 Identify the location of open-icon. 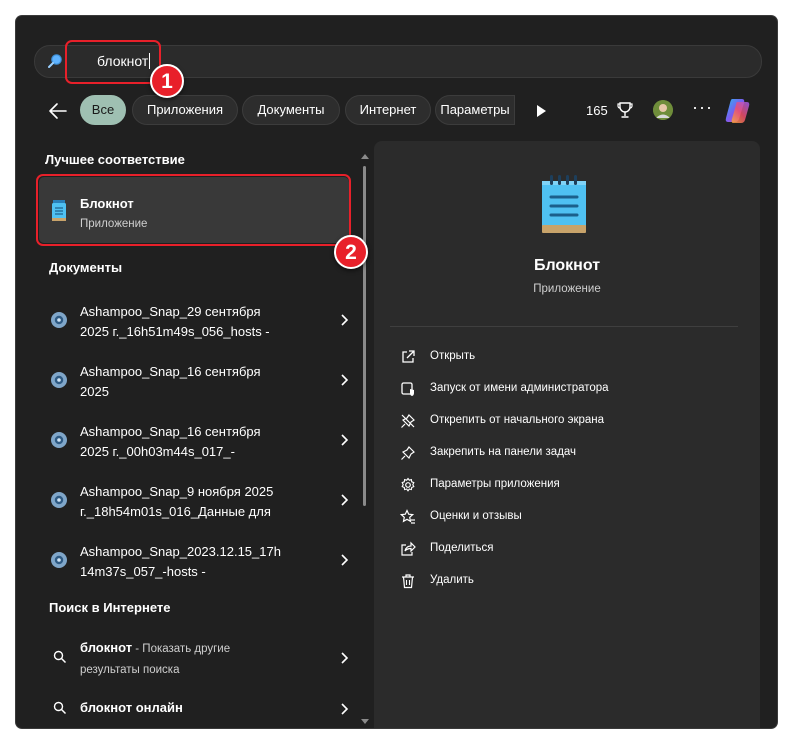
(408, 356).